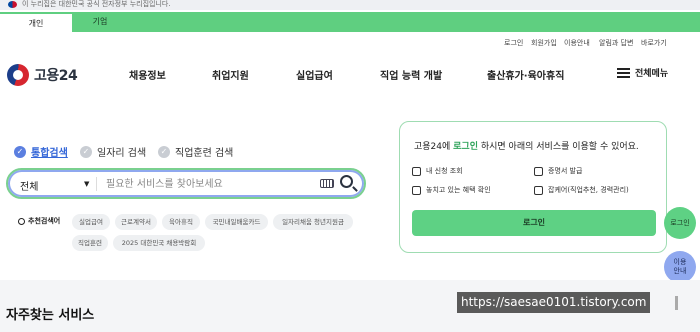 This screenshot has height=332, width=700. What do you see at coordinates (458, 190) in the screenshot?
I see `service-label: 놓치고 있는 혜택 확인` at bounding box center [458, 190].